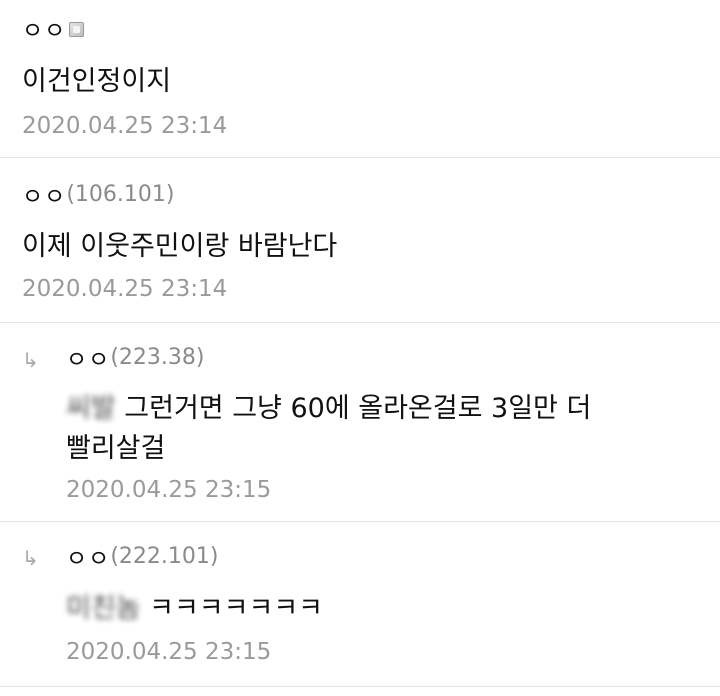  What do you see at coordinates (231, 608) in the screenshot?
I see `comment-text: ㅋㅋㅋㅋㅋㅋㅋ` at bounding box center [231, 608].